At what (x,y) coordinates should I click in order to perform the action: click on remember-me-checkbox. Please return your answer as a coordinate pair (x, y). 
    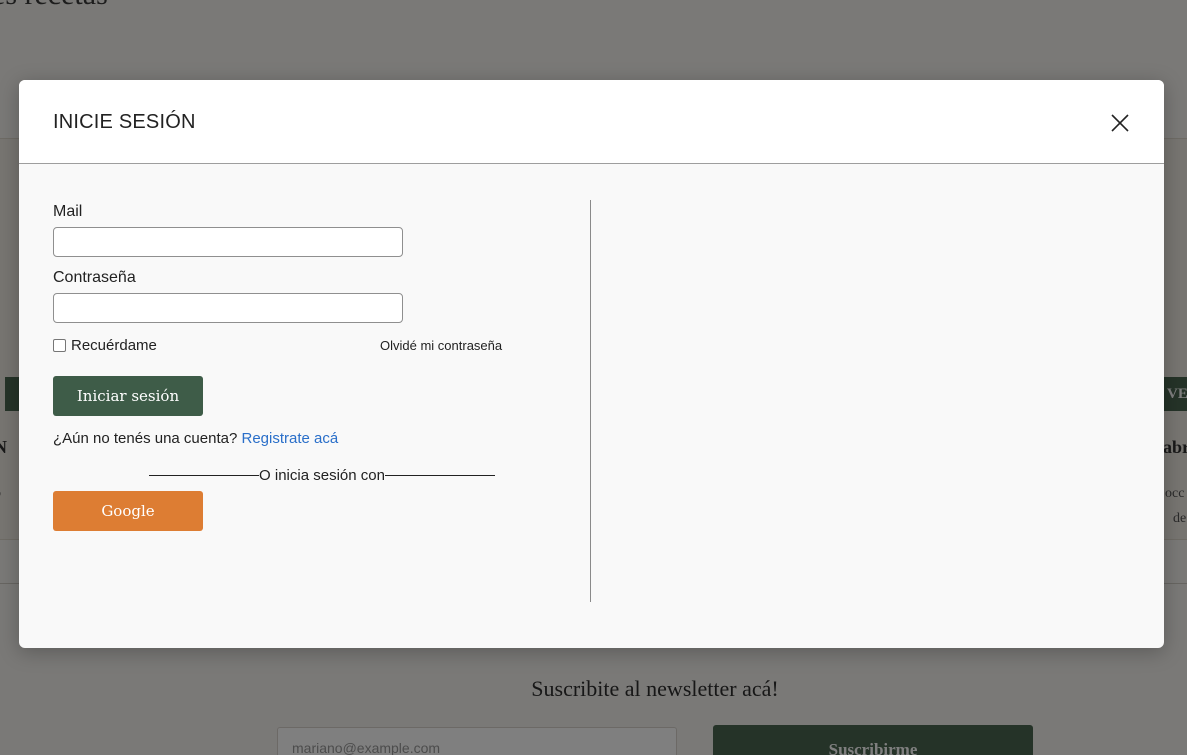
    Looking at the image, I should click on (59, 345).